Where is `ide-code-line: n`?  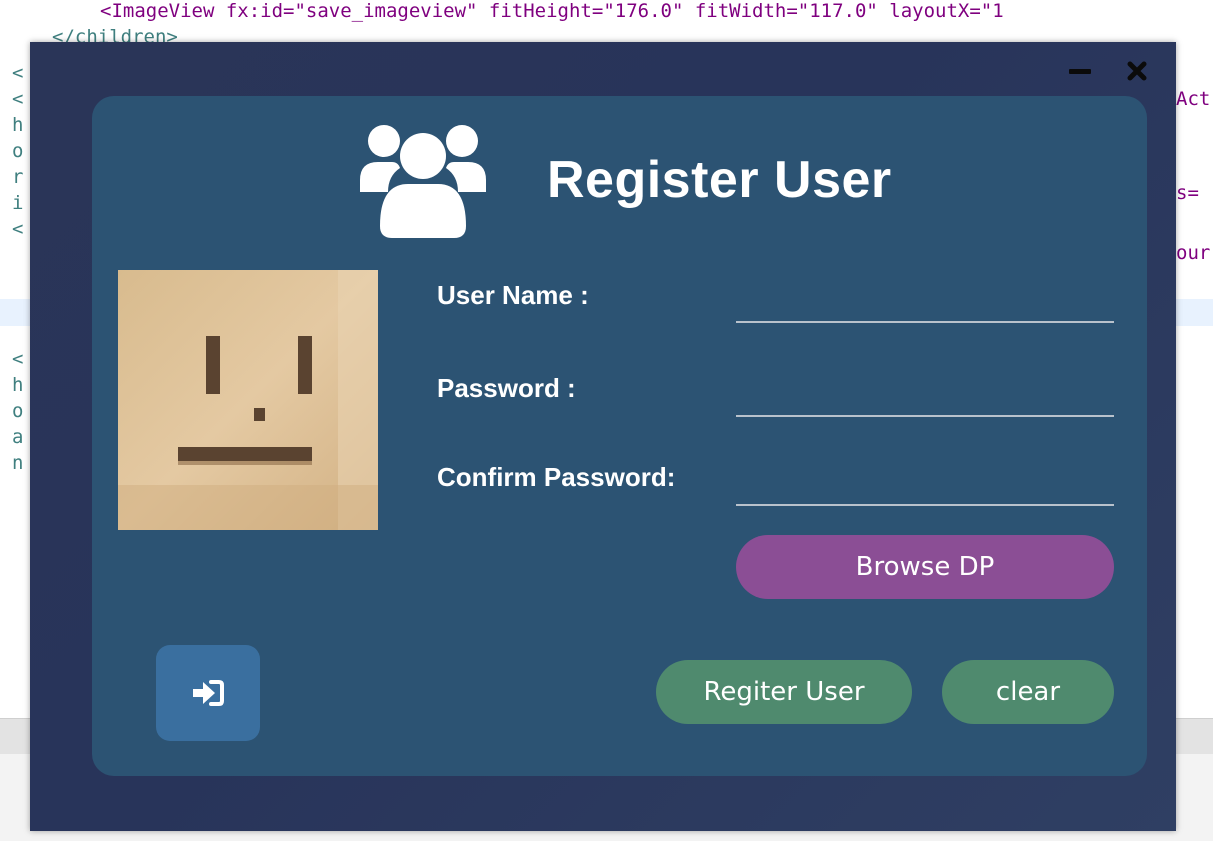 ide-code-line: n is located at coordinates (18, 463).